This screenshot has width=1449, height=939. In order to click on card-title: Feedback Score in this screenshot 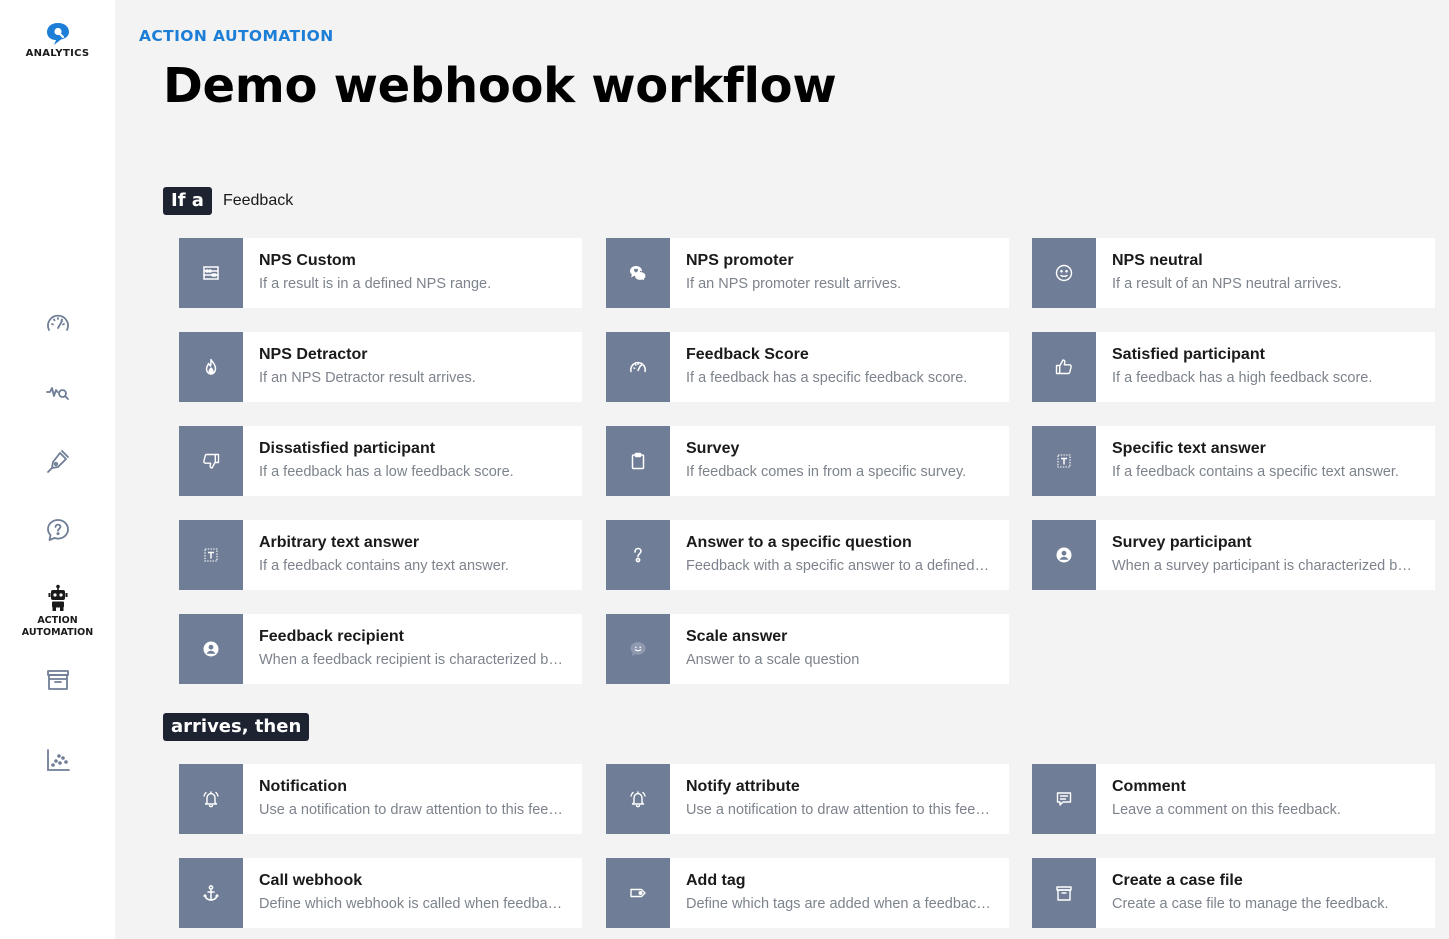, I will do `click(747, 354)`.